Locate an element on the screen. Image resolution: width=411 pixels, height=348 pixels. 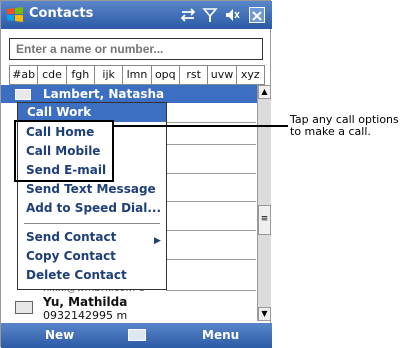
tab-lmn: lmn is located at coordinates (137, 75).